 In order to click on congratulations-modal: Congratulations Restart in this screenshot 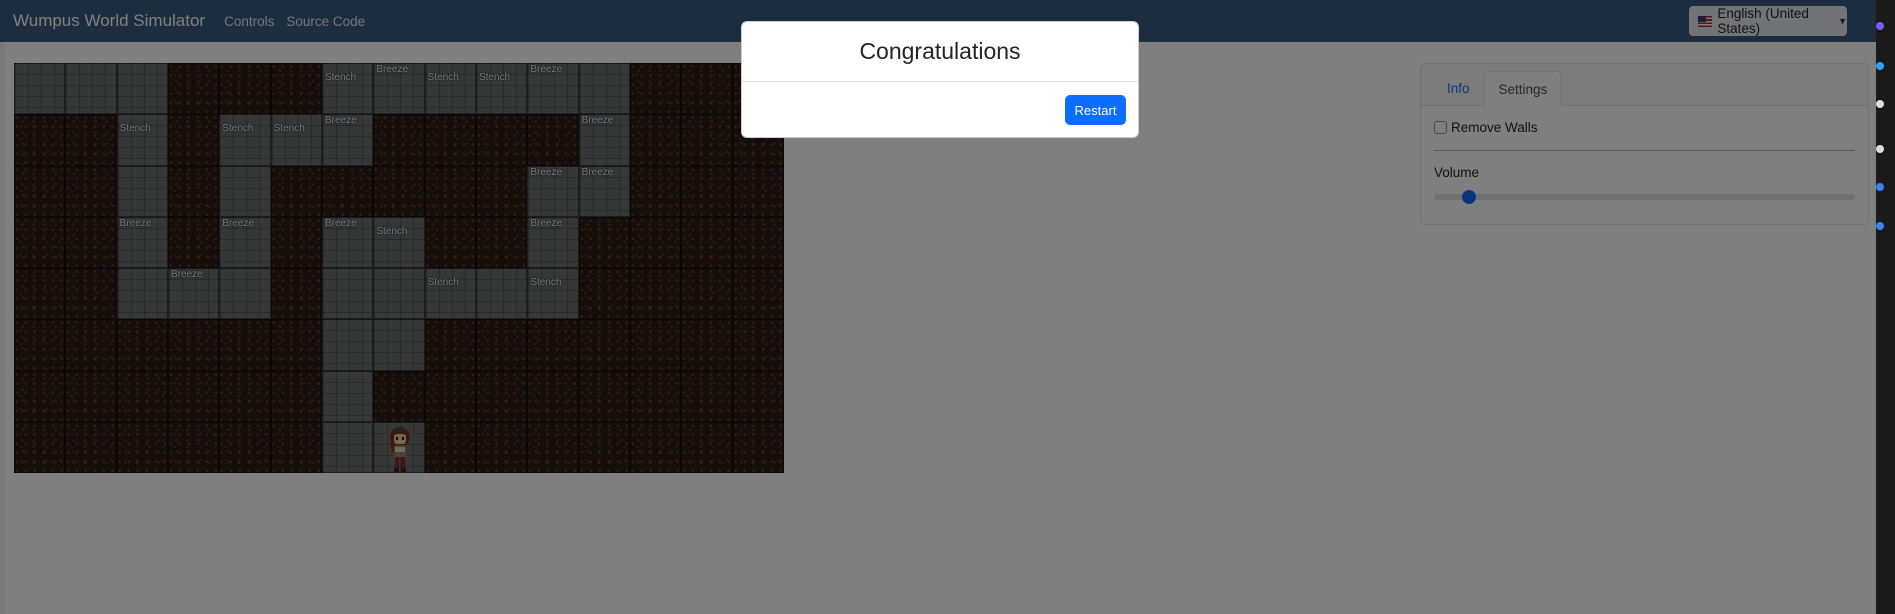, I will do `click(940, 79)`.